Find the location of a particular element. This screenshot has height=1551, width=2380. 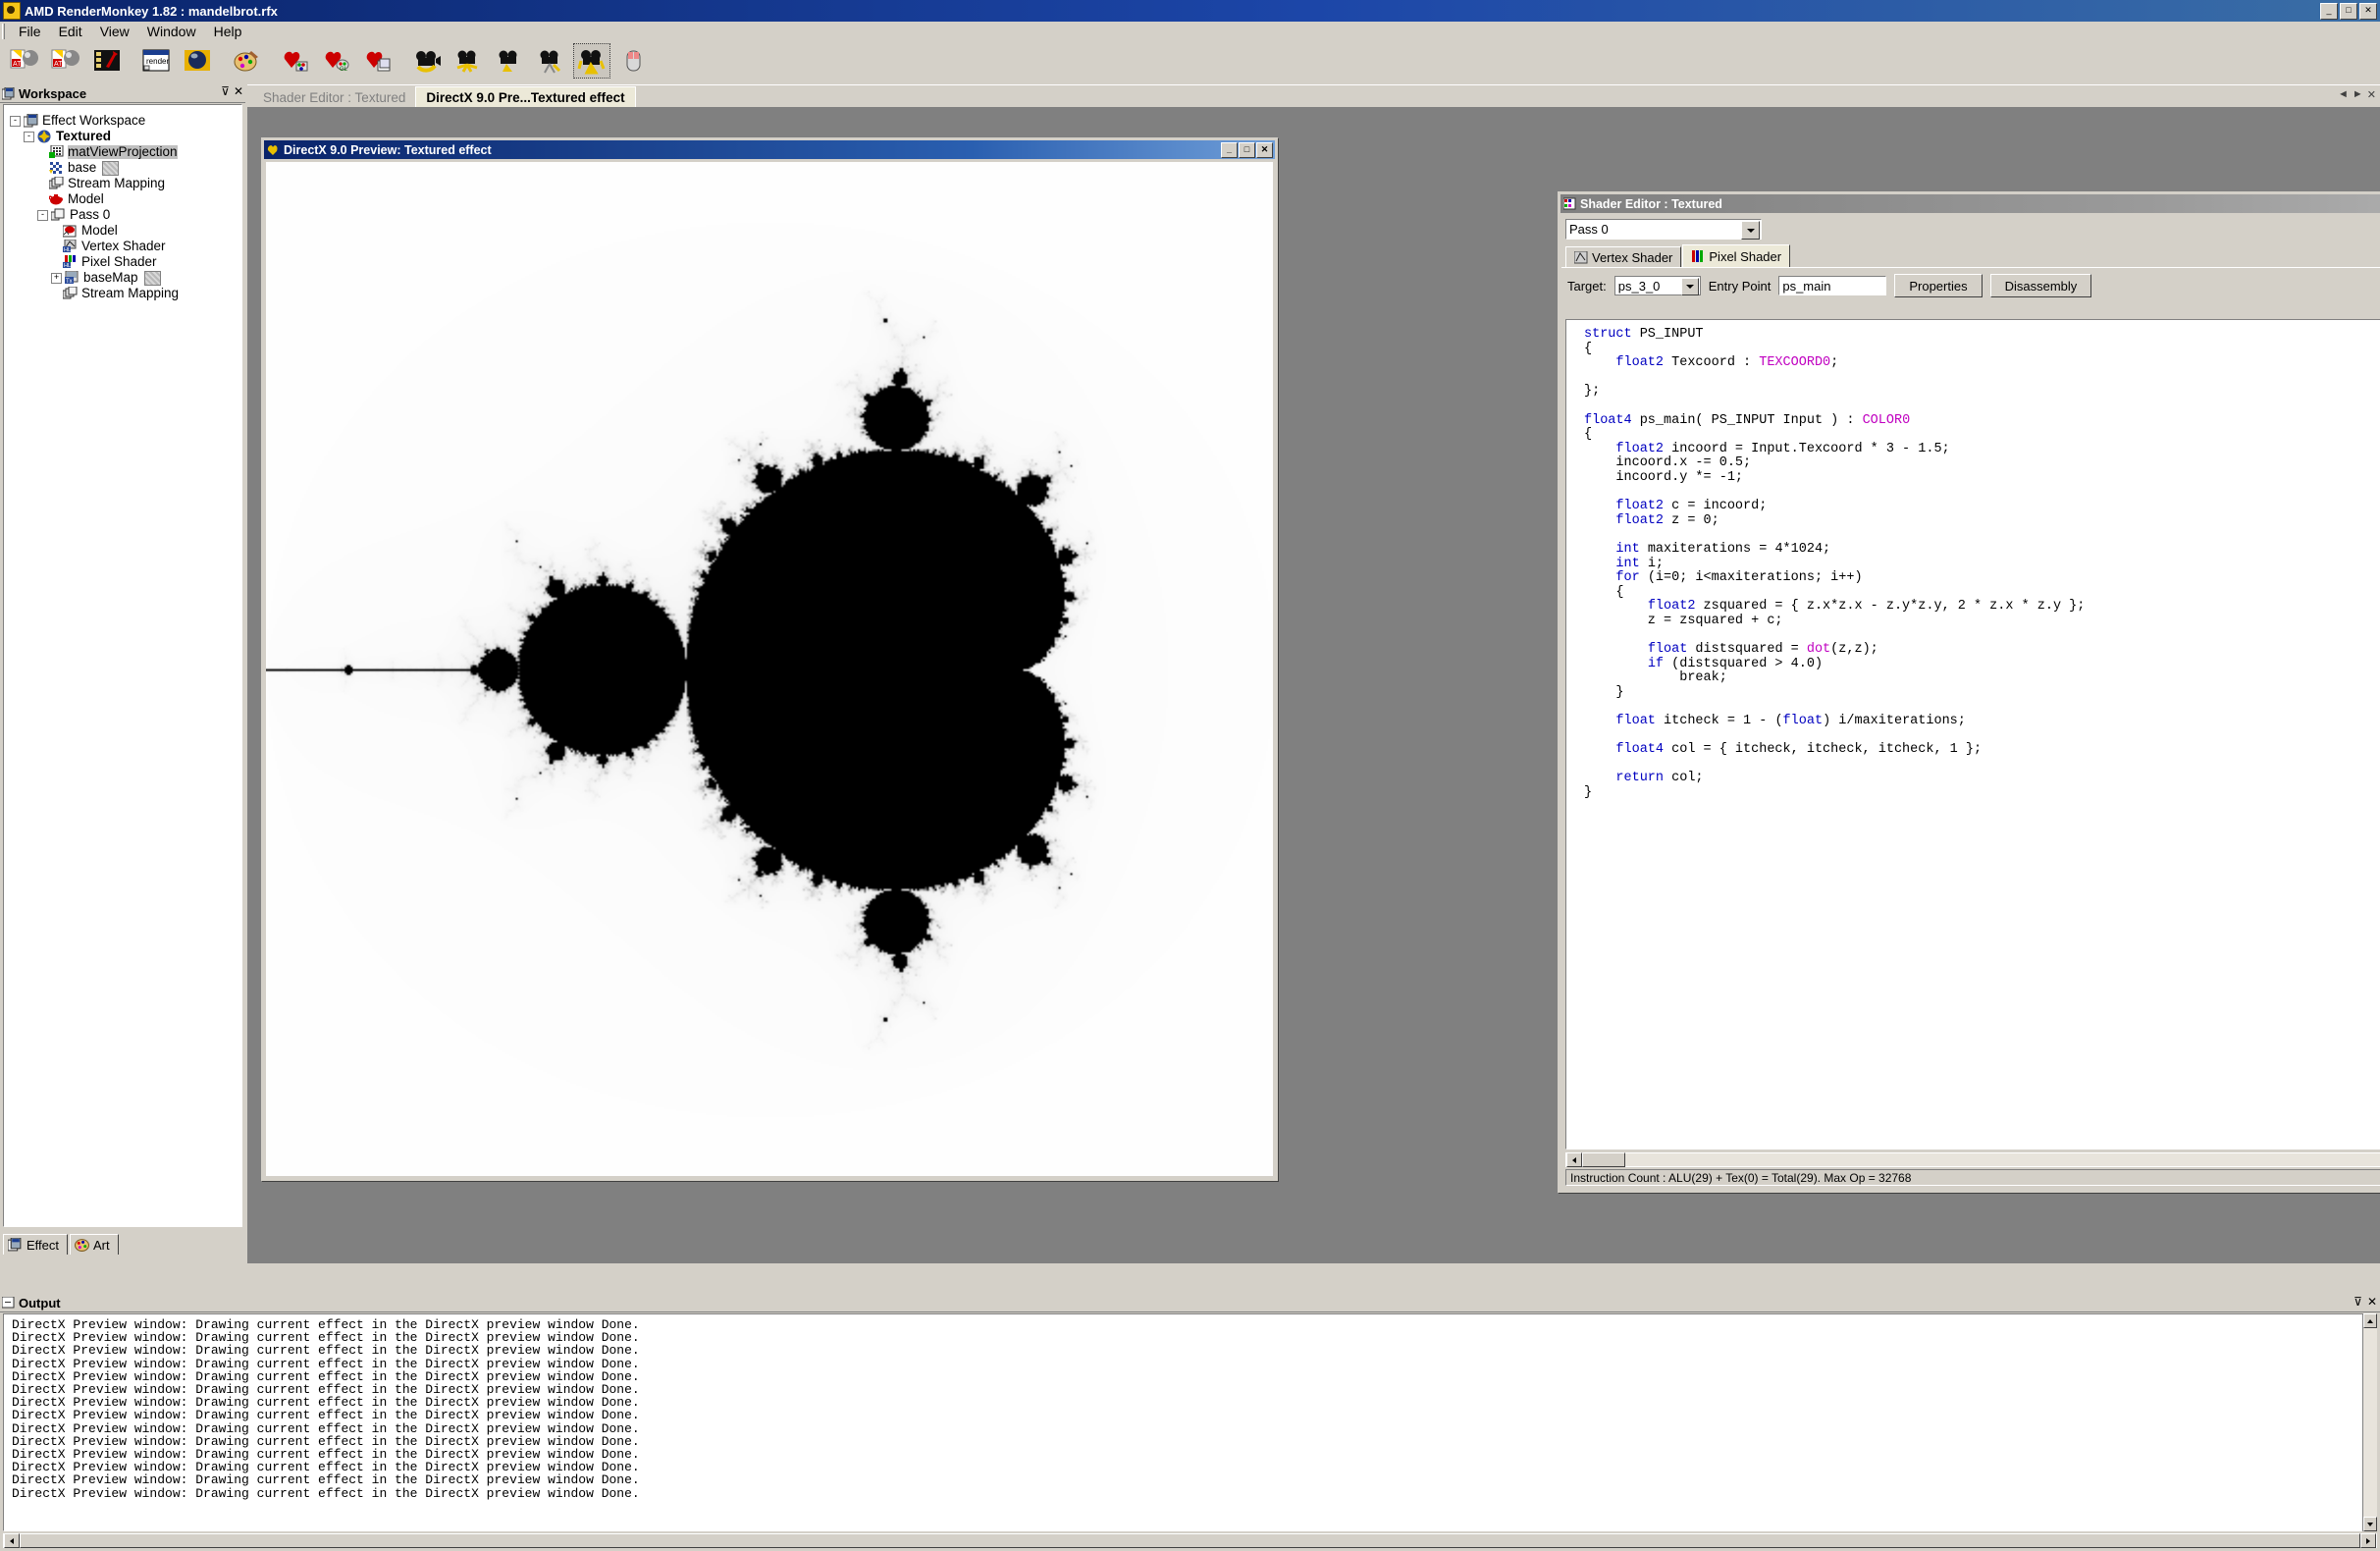

preview-minimize-button: _ is located at coordinates (1229, 150).